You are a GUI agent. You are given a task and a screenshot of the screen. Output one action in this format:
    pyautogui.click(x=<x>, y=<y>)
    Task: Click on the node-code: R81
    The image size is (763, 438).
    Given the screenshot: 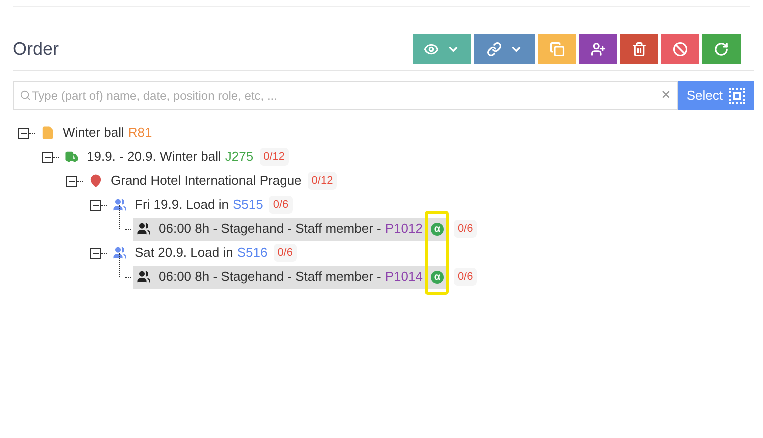 What is the action you would take?
    pyautogui.click(x=140, y=133)
    